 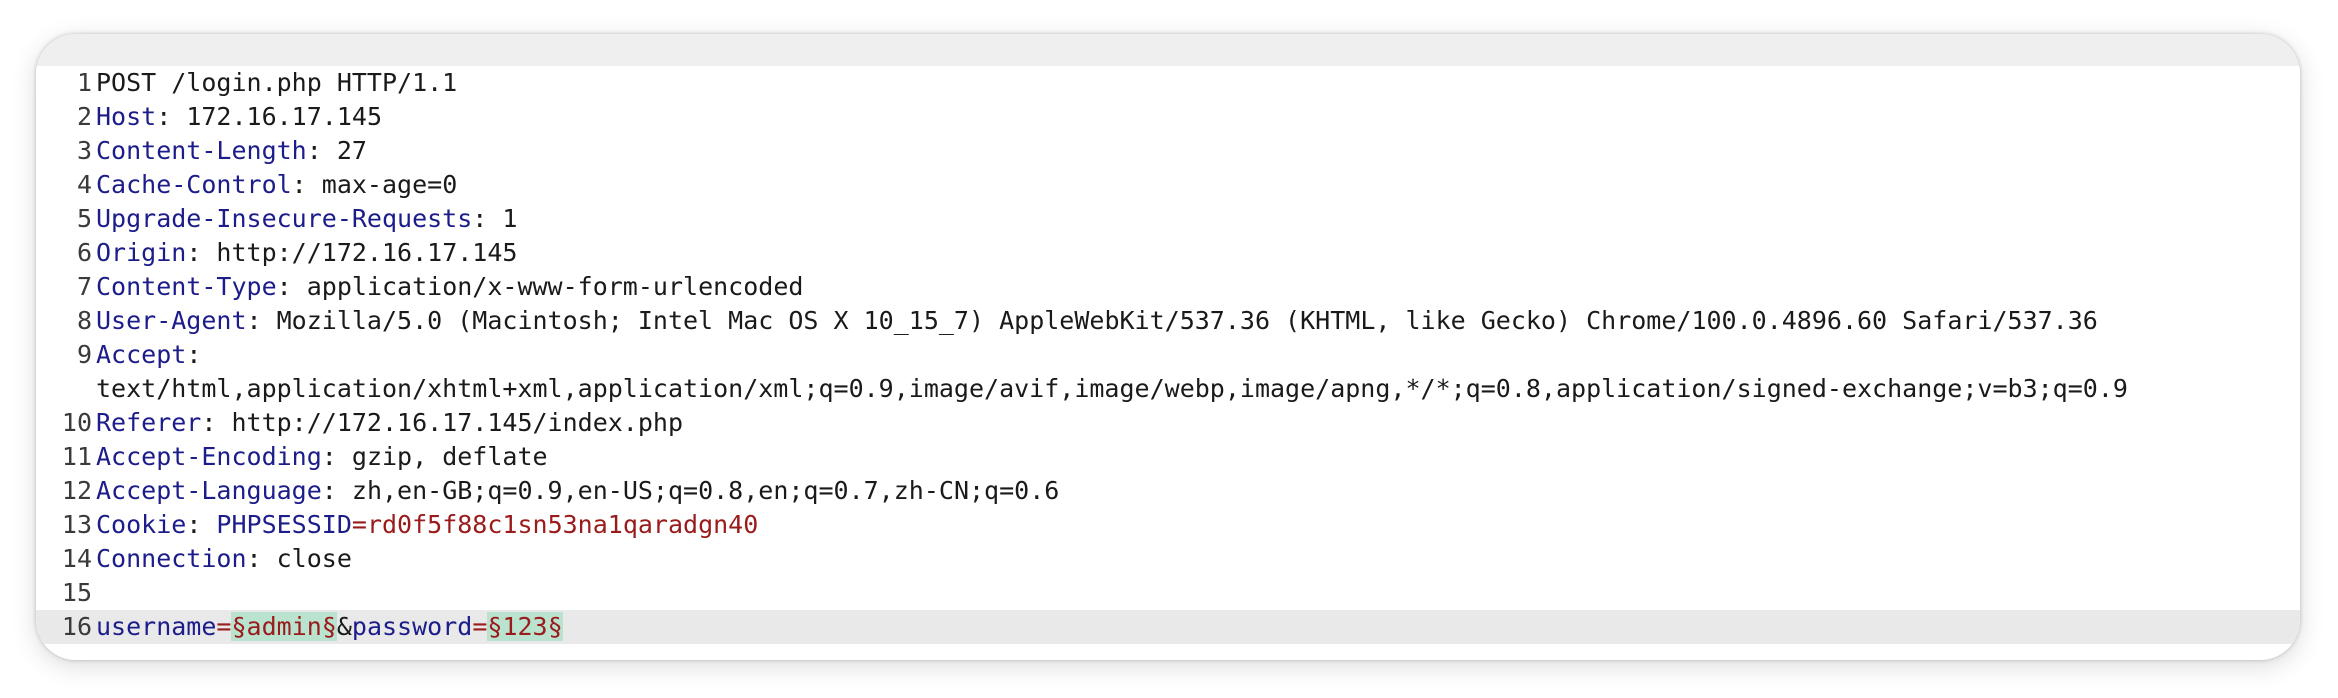 I want to click on param-name-username: username, so click(x=156, y=626).